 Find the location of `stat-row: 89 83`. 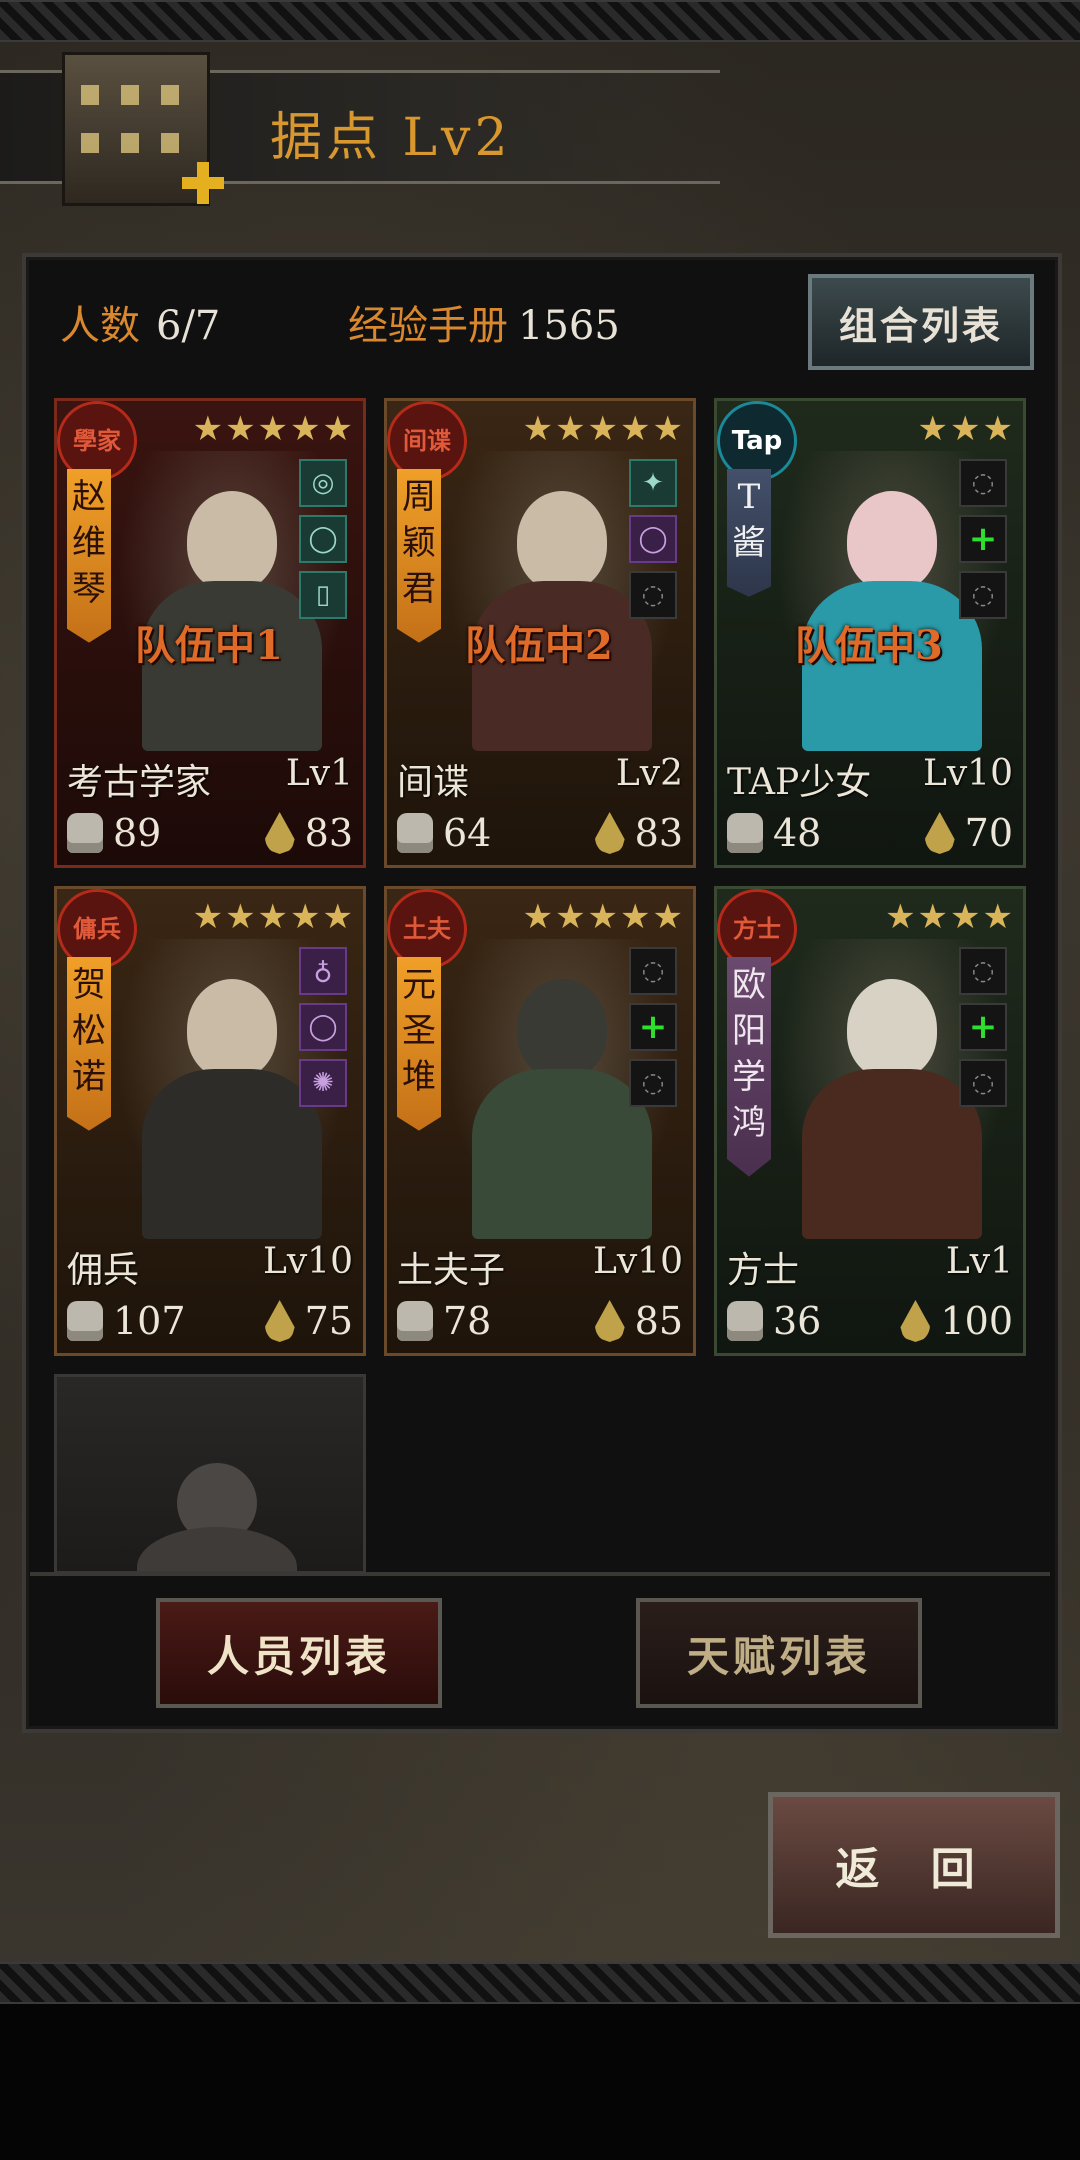

stat-row: 89 83 is located at coordinates (210, 833).